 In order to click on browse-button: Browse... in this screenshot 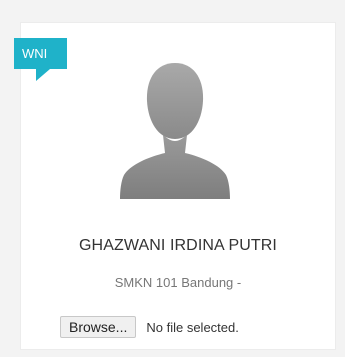, I will do `click(98, 327)`.